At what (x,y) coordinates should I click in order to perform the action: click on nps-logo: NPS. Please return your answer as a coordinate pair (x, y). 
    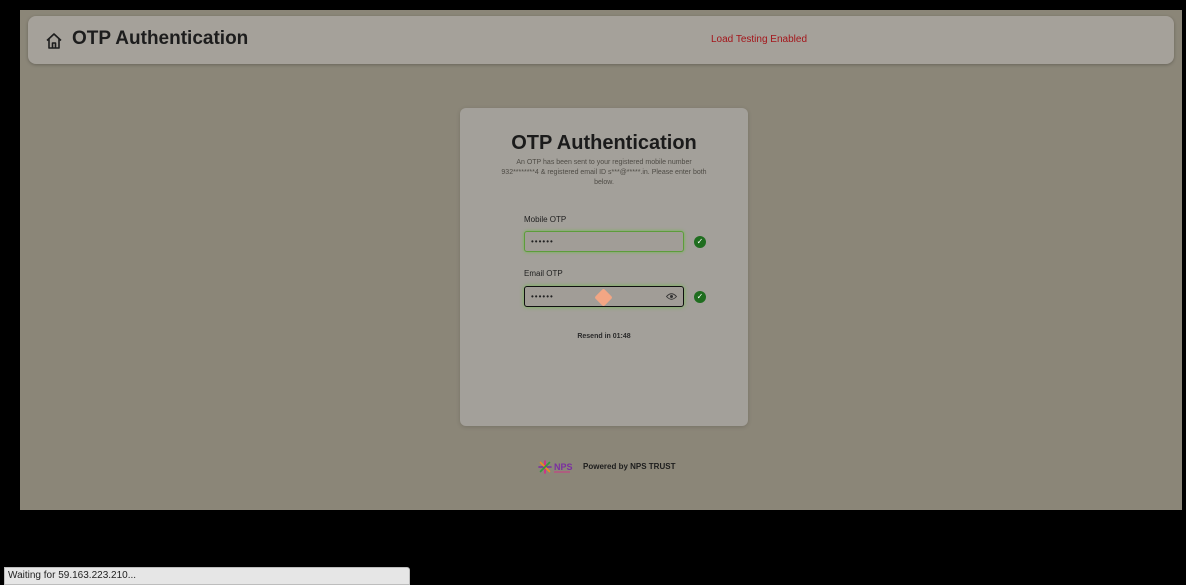
    Looking at the image, I should click on (555, 467).